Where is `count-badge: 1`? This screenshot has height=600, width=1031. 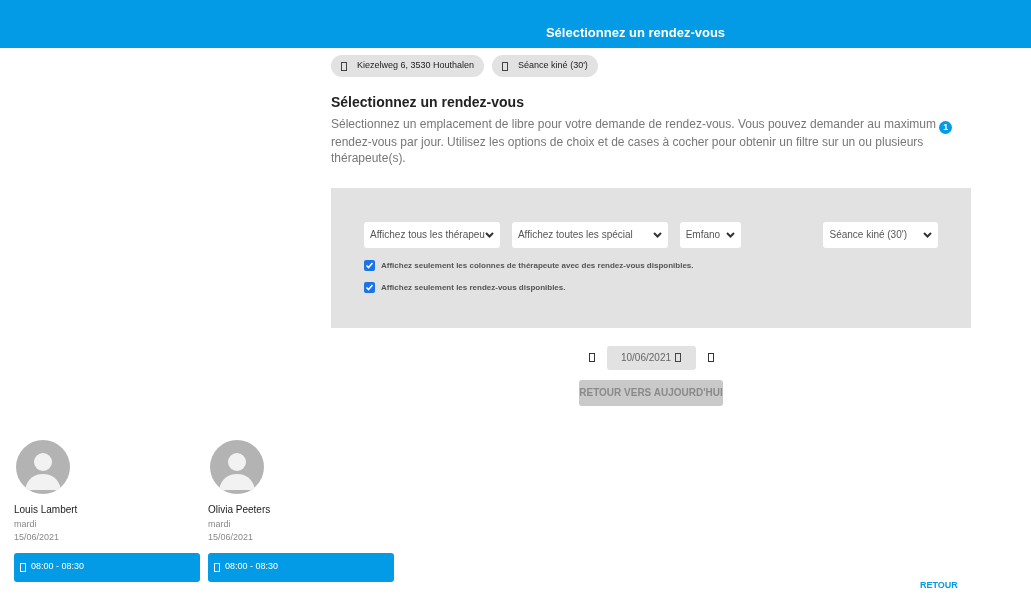 count-badge: 1 is located at coordinates (946, 127).